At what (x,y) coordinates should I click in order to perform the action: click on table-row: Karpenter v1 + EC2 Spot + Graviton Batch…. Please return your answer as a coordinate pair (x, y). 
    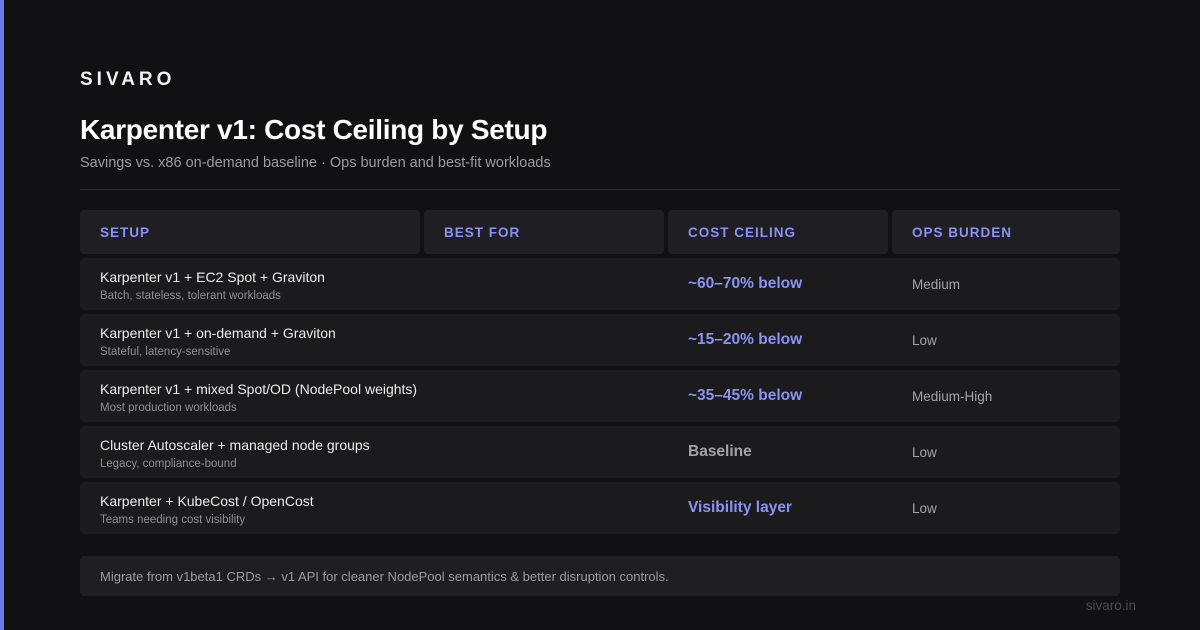
    Looking at the image, I should click on (600, 284).